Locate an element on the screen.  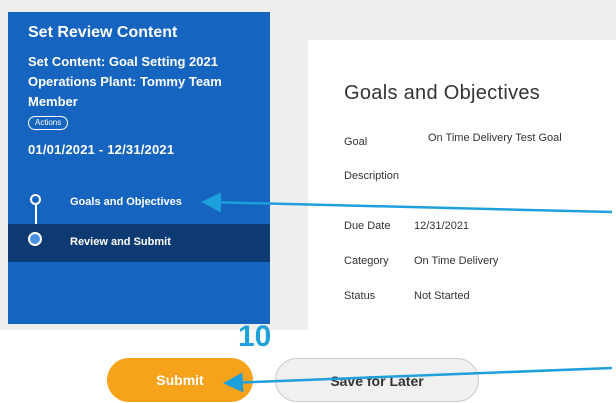
status-value: Not Started is located at coordinates (442, 296).